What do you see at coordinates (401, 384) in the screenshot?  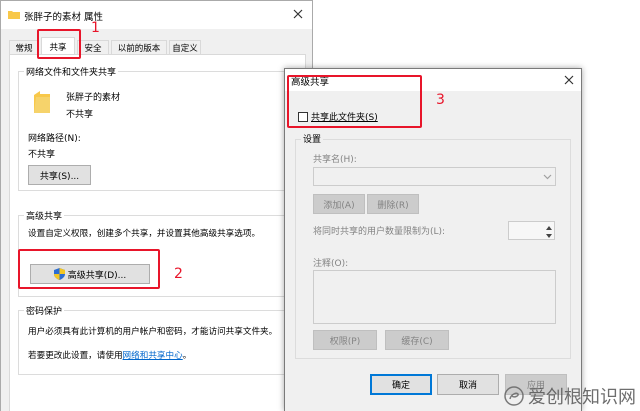 I see `ok-button: 确定` at bounding box center [401, 384].